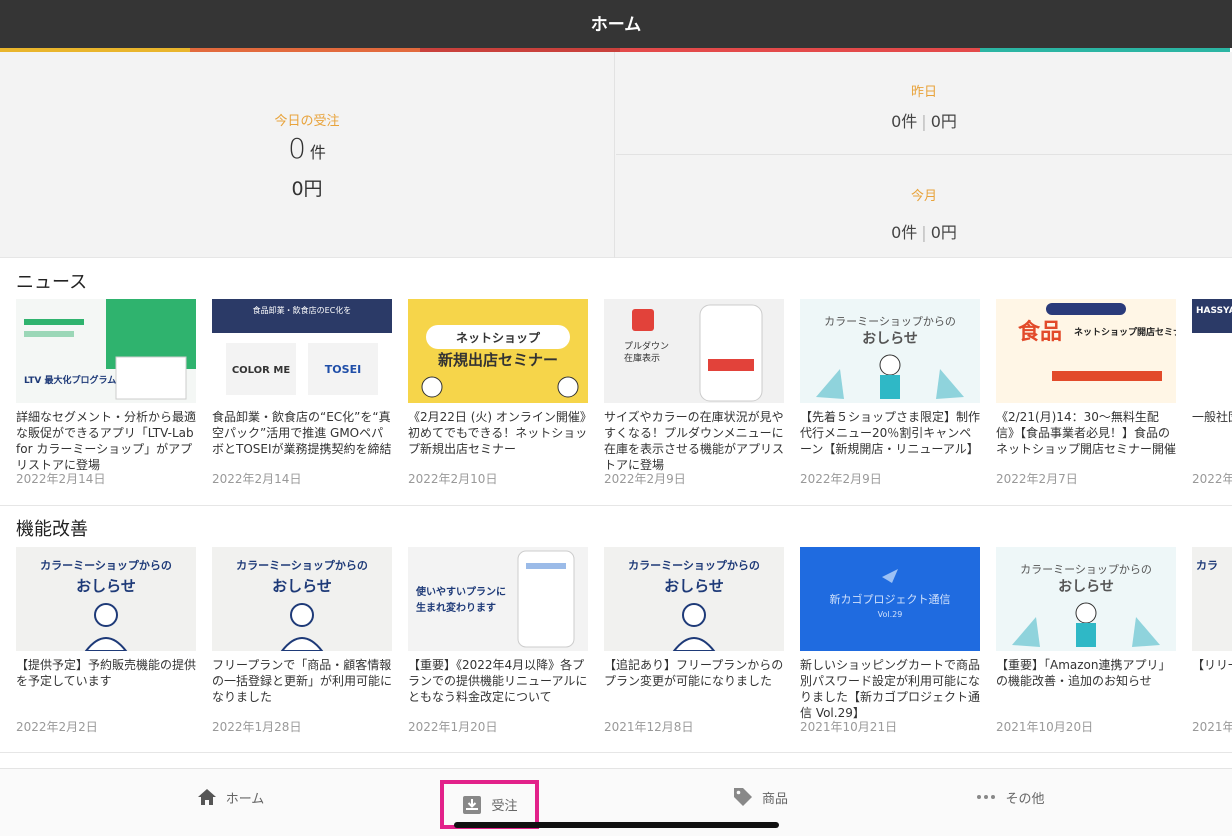  What do you see at coordinates (1045, 727) in the screenshot?
I see `article-date: 2021年10月20日` at bounding box center [1045, 727].